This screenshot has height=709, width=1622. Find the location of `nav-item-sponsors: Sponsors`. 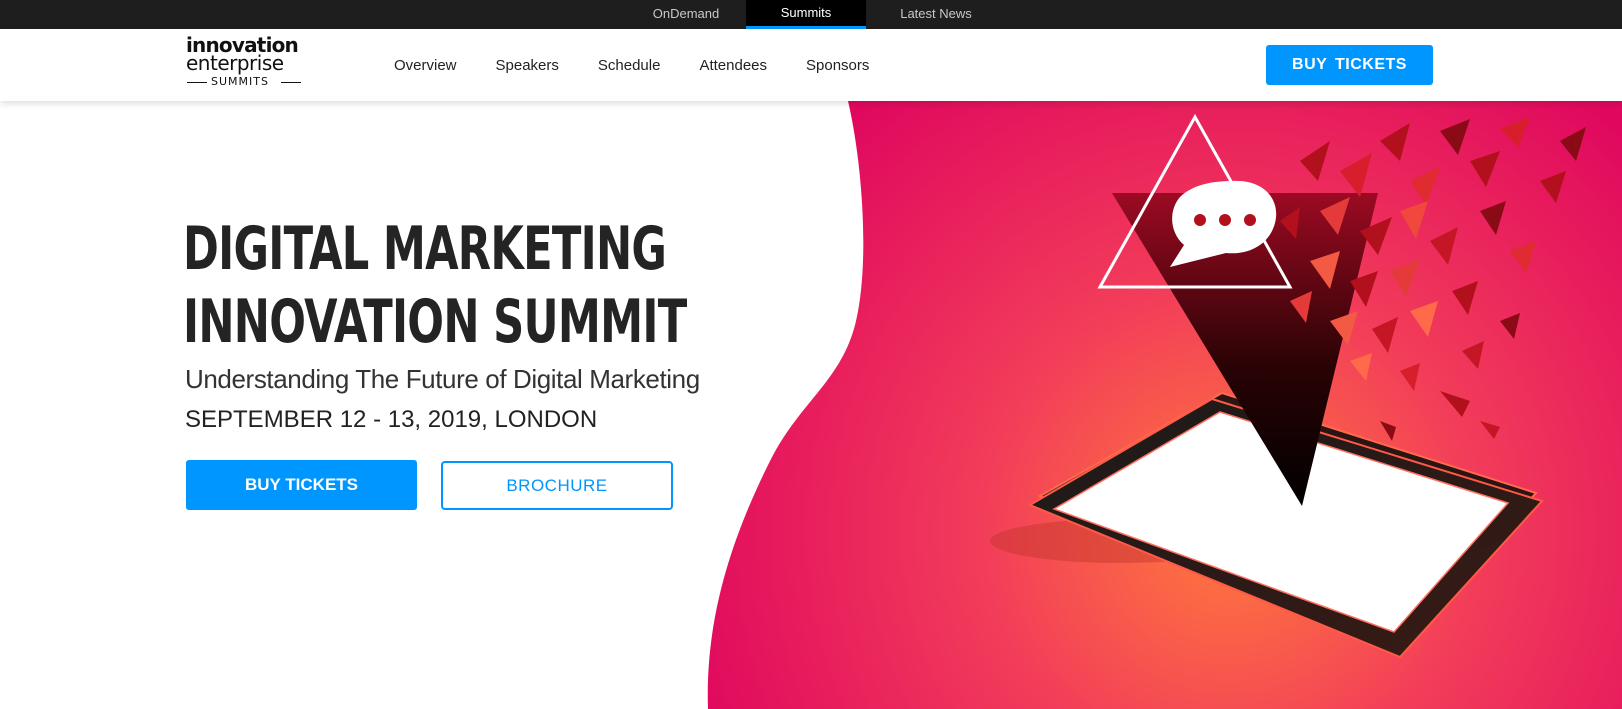

nav-item-sponsors: Sponsors is located at coordinates (837, 65).